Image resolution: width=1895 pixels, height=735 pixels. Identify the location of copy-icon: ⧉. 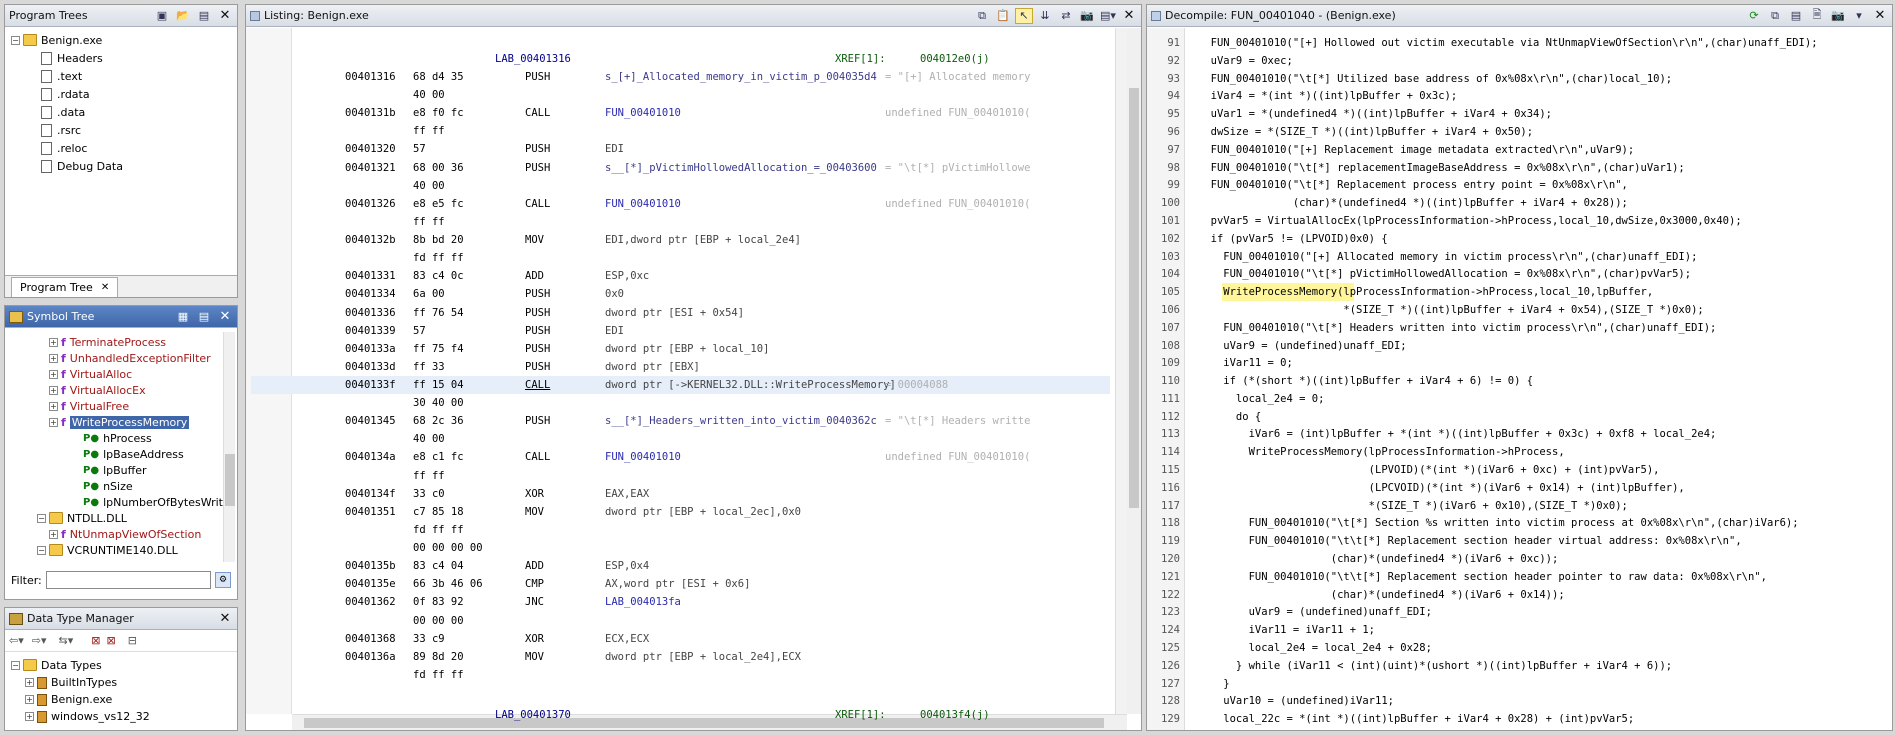
(982, 16).